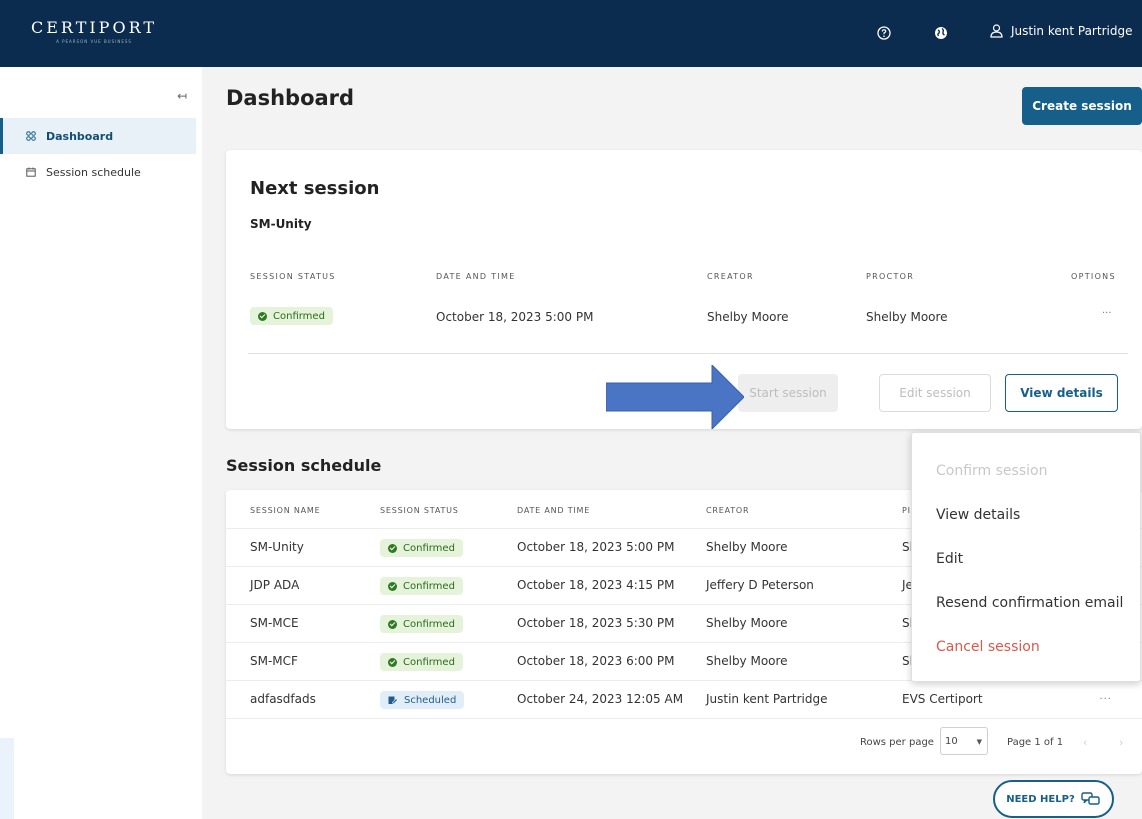 This screenshot has width=1142, height=819. What do you see at coordinates (675, 397) in the screenshot?
I see `annotation-arrow-icon` at bounding box center [675, 397].